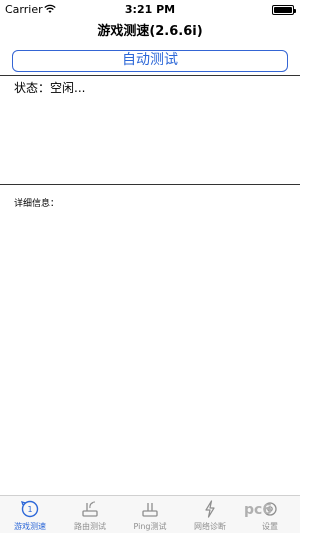 The width and height of the screenshot is (320, 534). Describe the element at coordinates (150, 31) in the screenshot. I see `page-title: 游戏测速(2.6.6i)` at that location.